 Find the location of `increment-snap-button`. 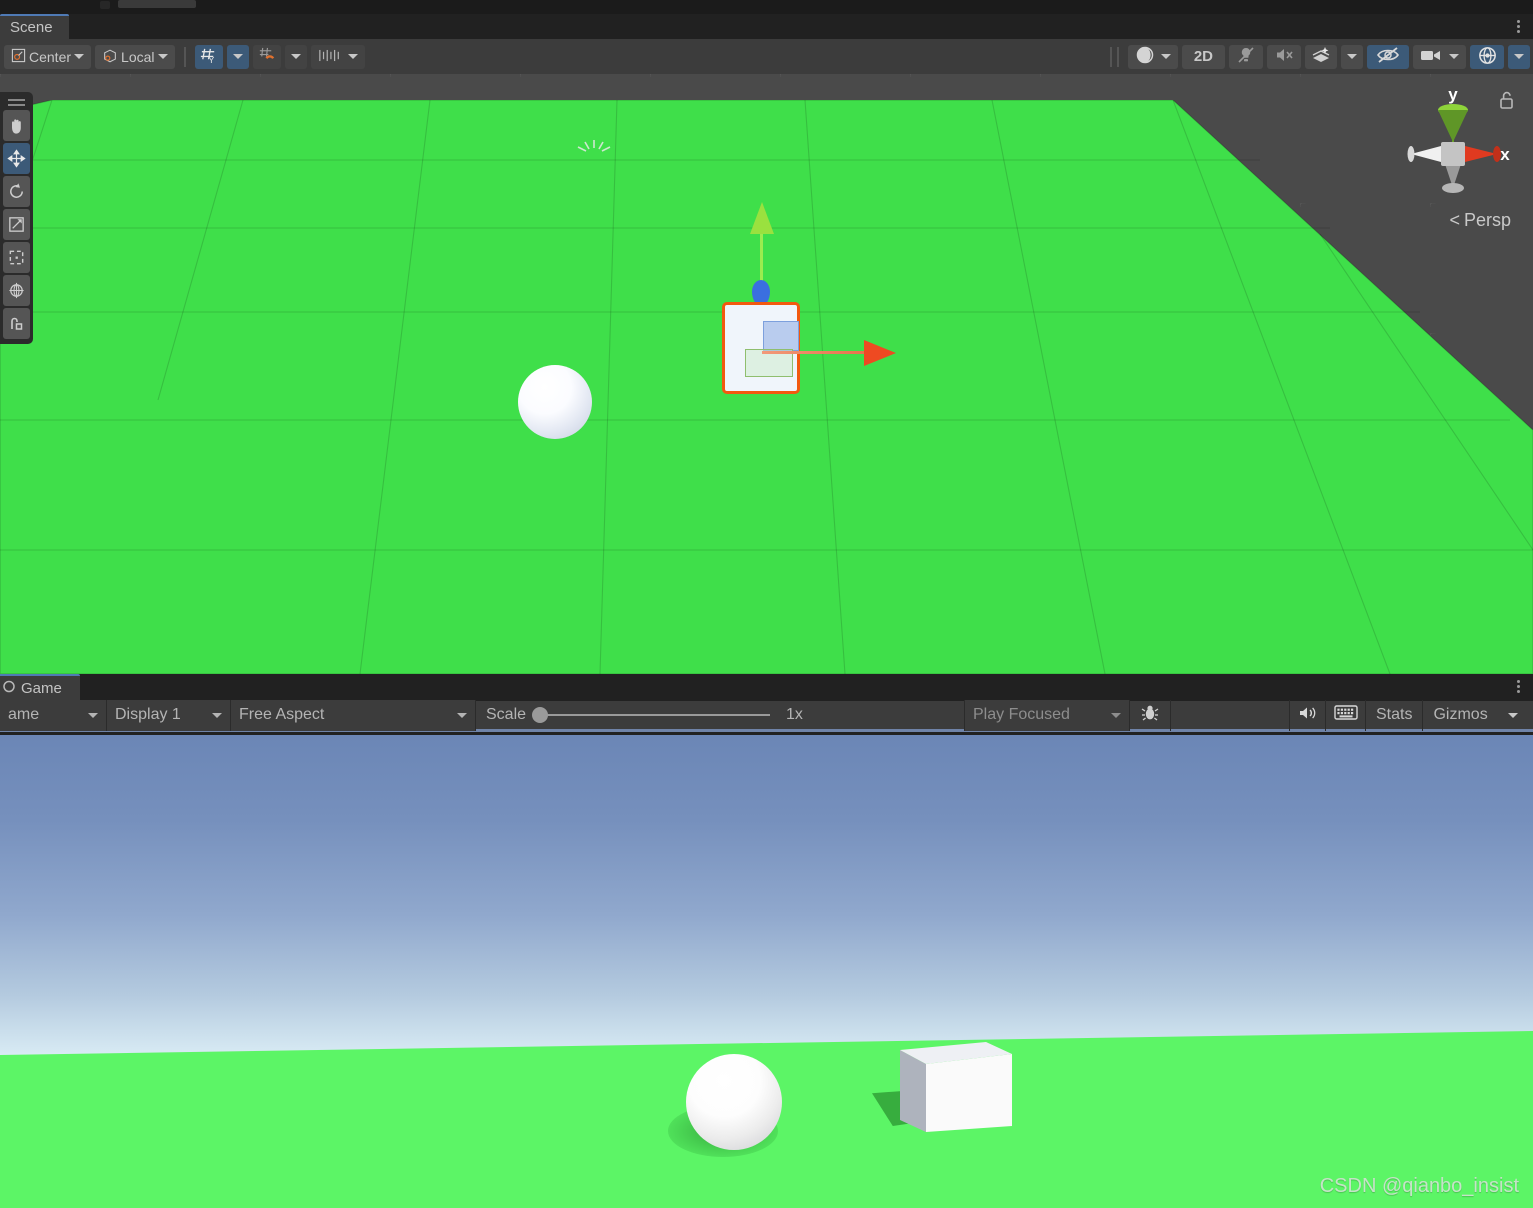

increment-snap-button is located at coordinates (337, 56).